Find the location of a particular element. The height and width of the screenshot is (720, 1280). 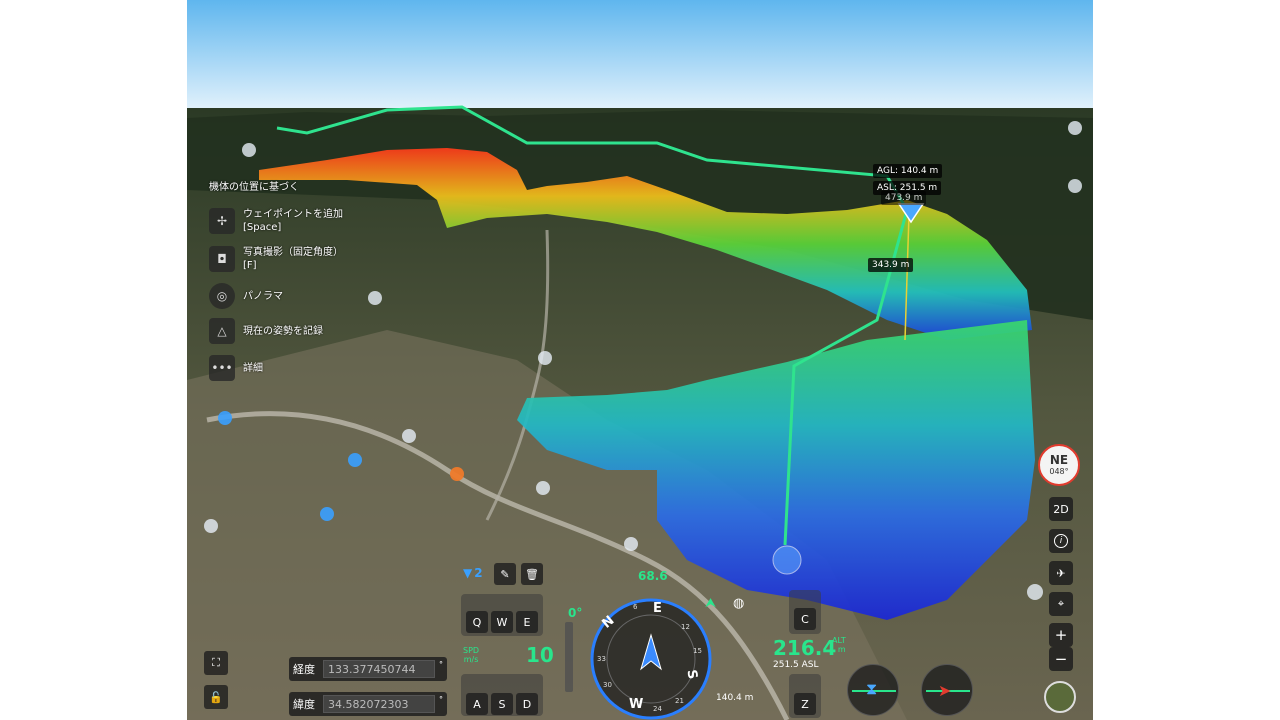

segment-distance-label: 343.9 m is located at coordinates (891, 265).